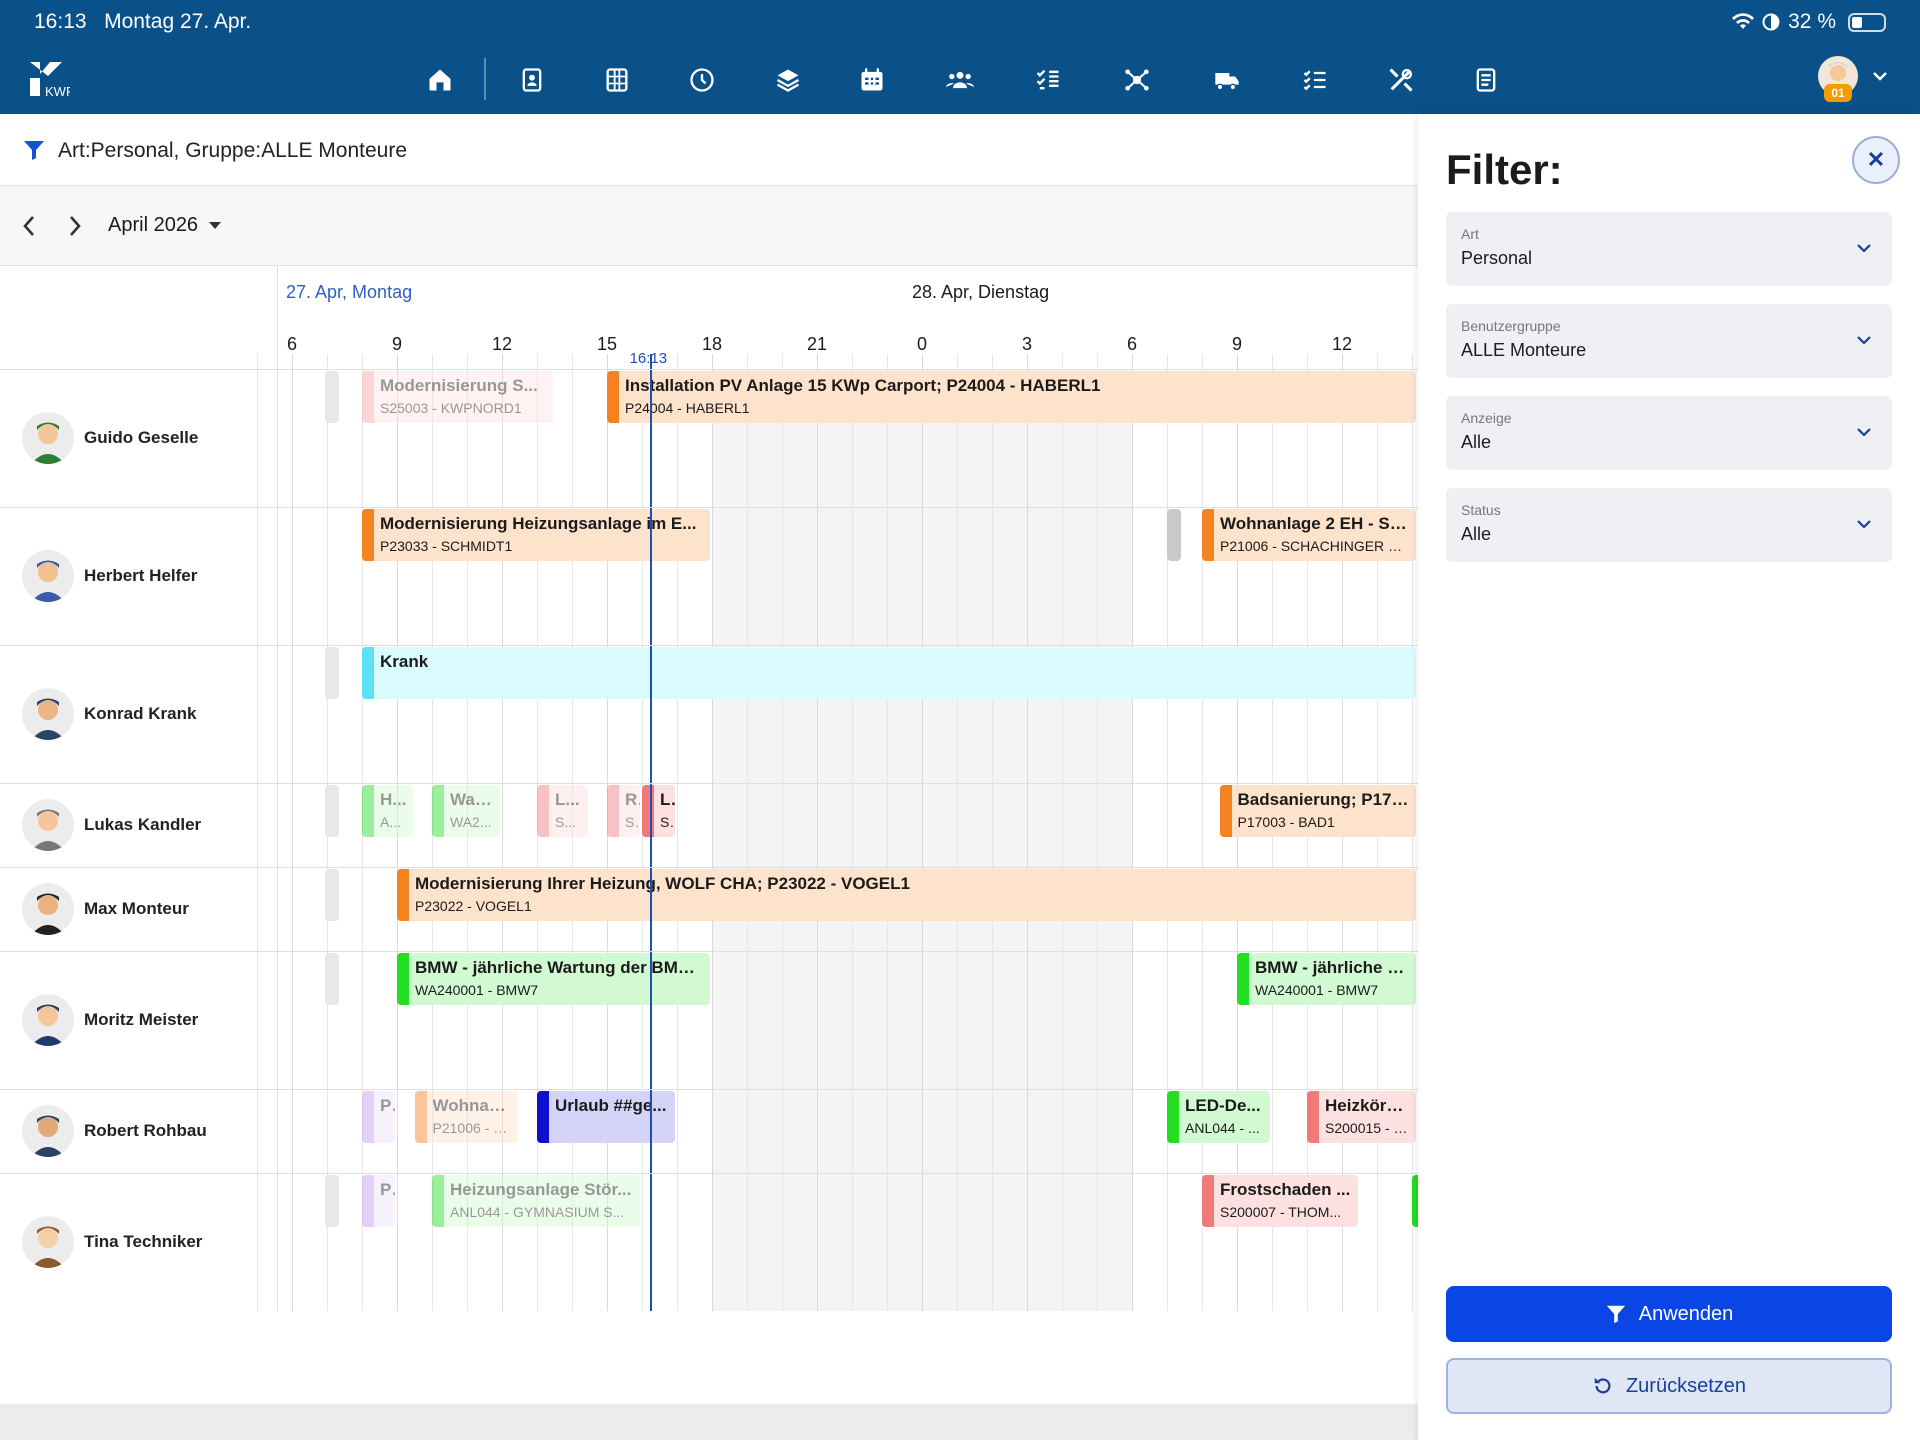 The width and height of the screenshot is (1920, 1440). I want to click on battery-icon, so click(1867, 22).